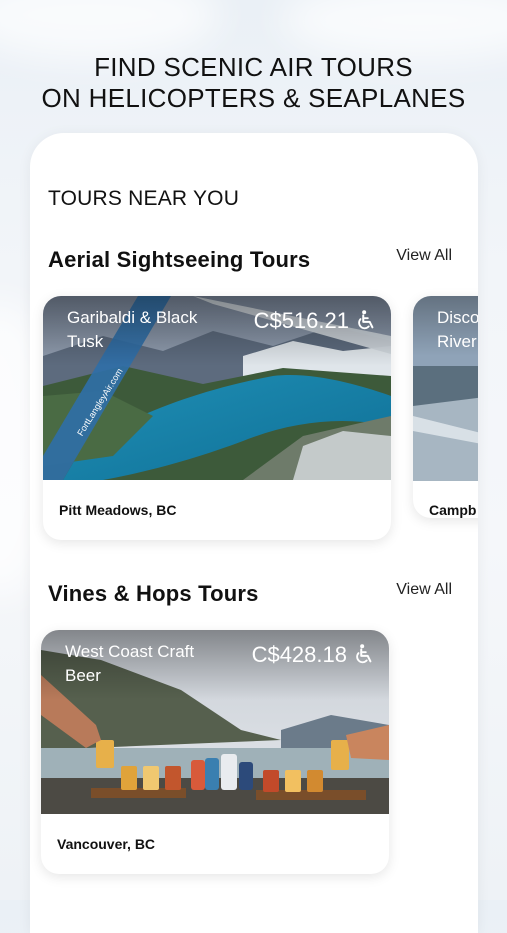  What do you see at coordinates (453, 510) in the screenshot?
I see `tour-location: Campb` at bounding box center [453, 510].